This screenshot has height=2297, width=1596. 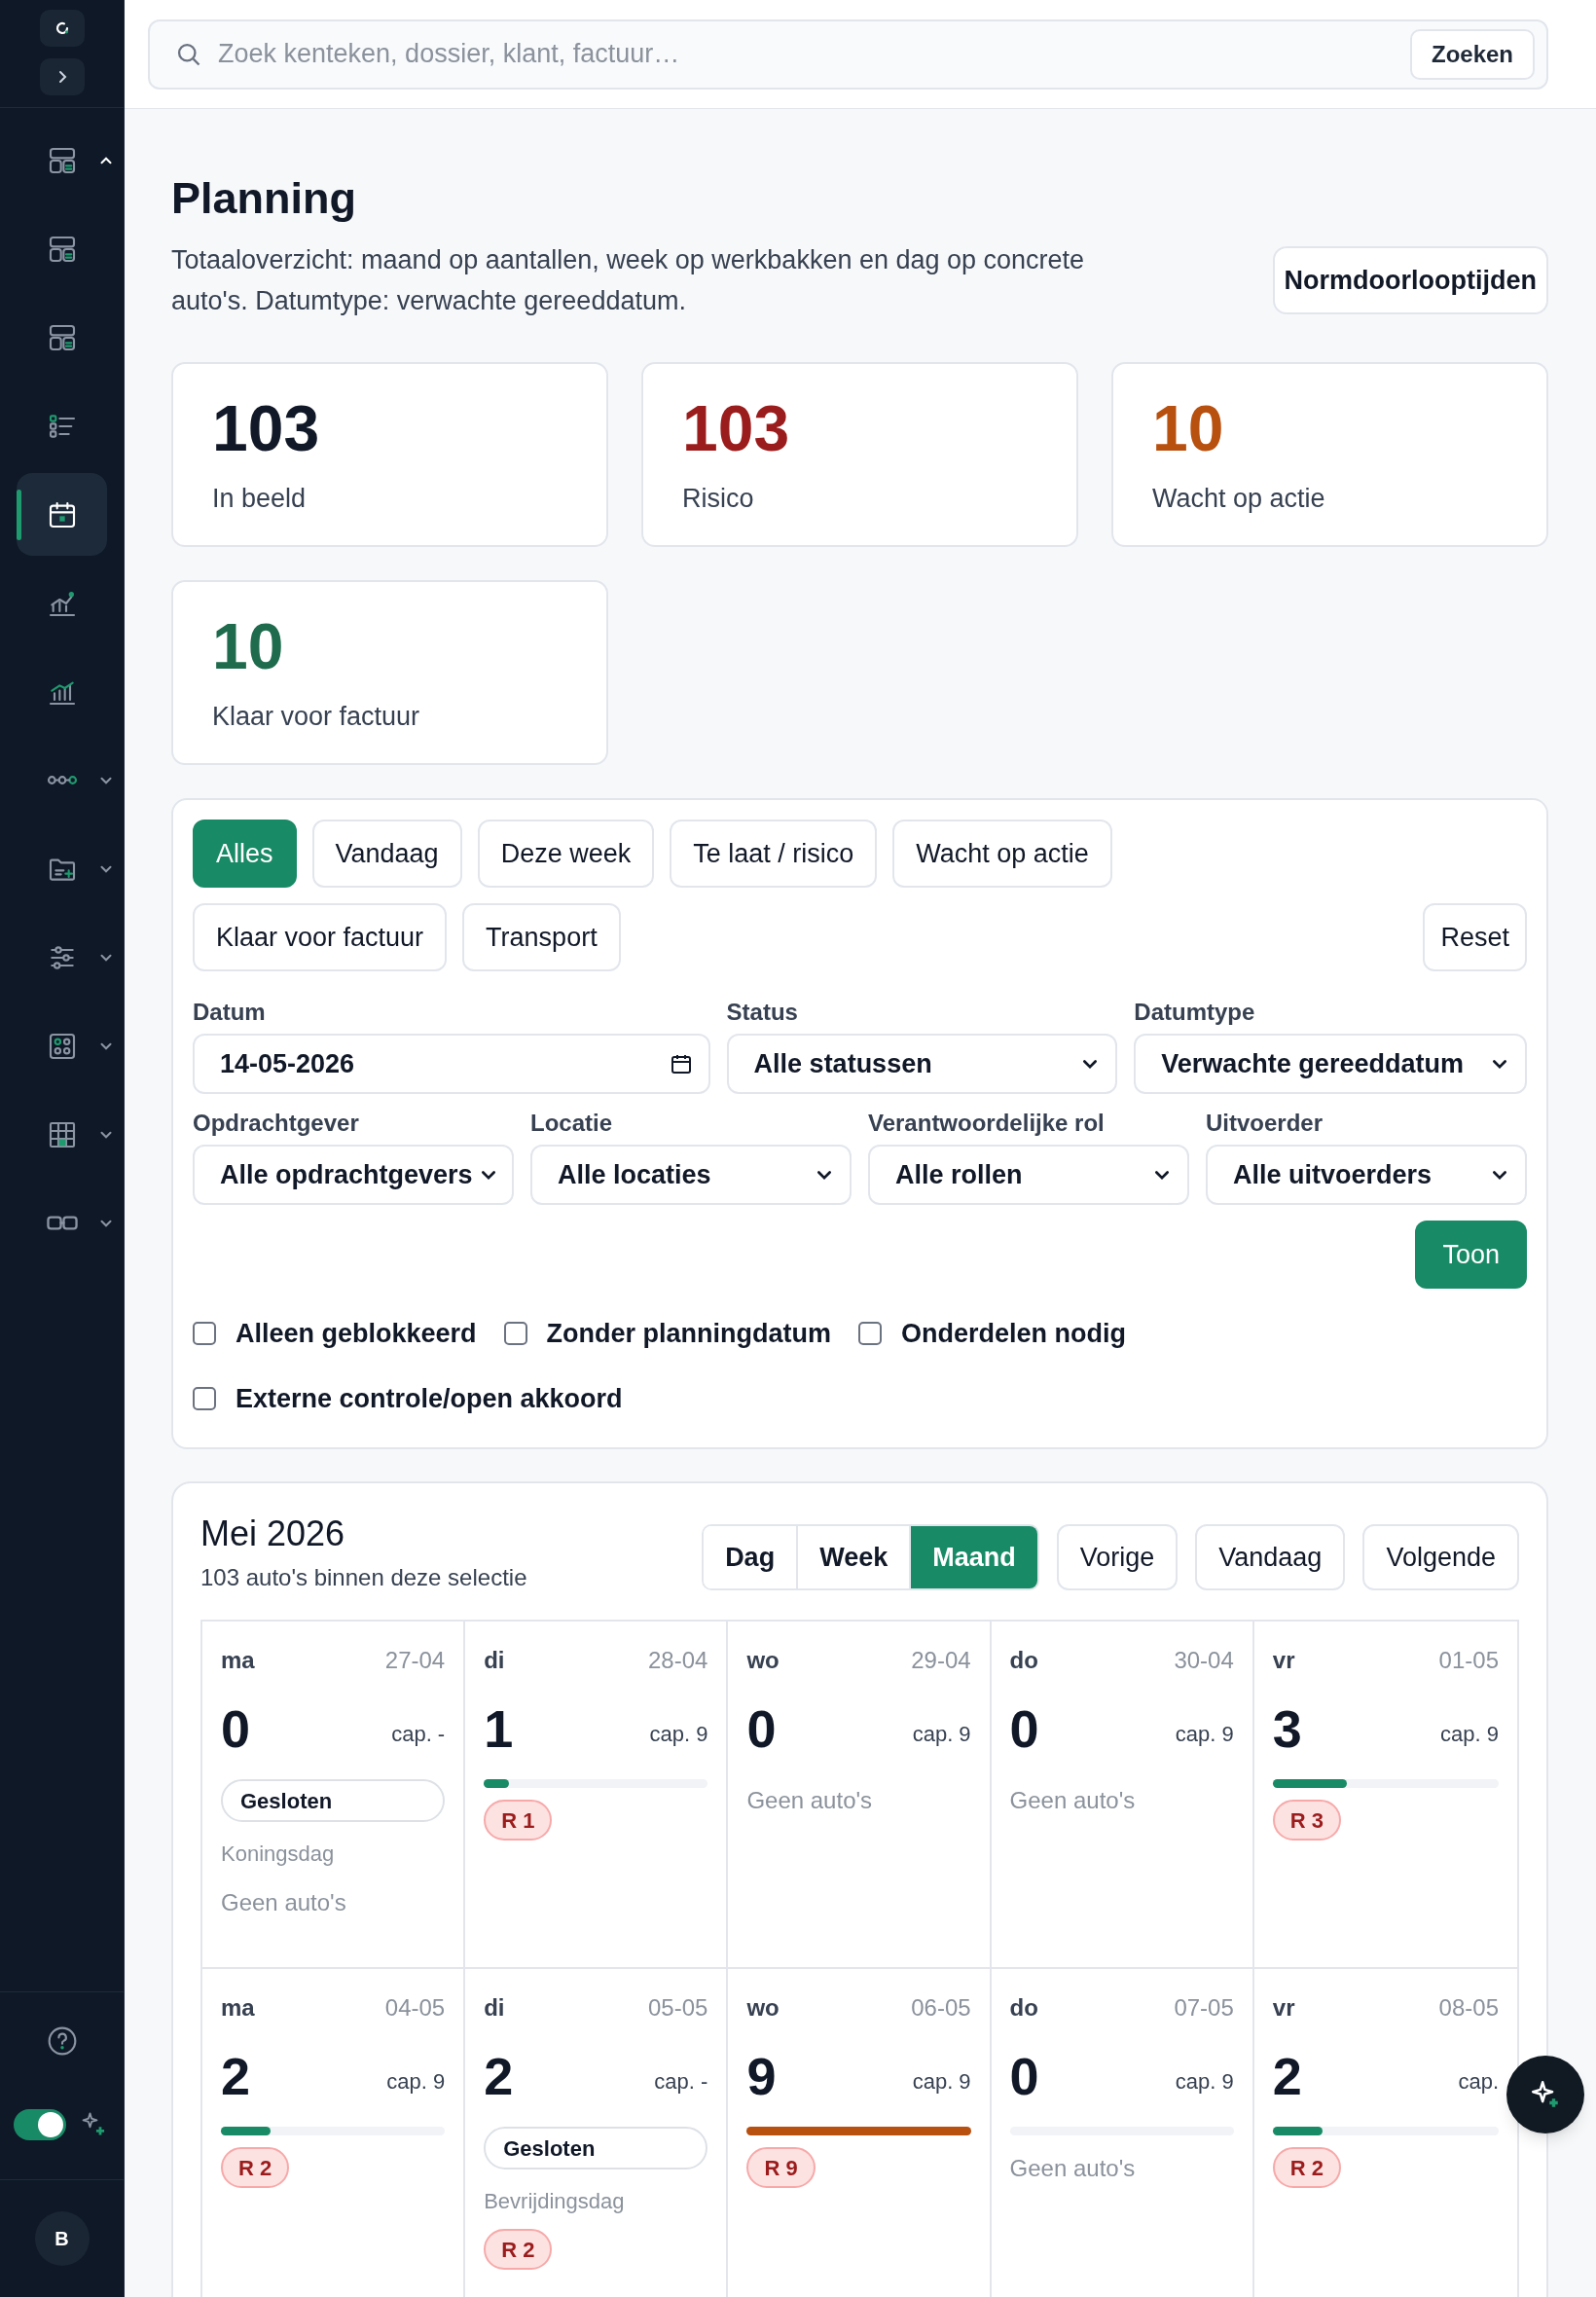 I want to click on risk-badge: R 3, so click(x=1307, y=1820).